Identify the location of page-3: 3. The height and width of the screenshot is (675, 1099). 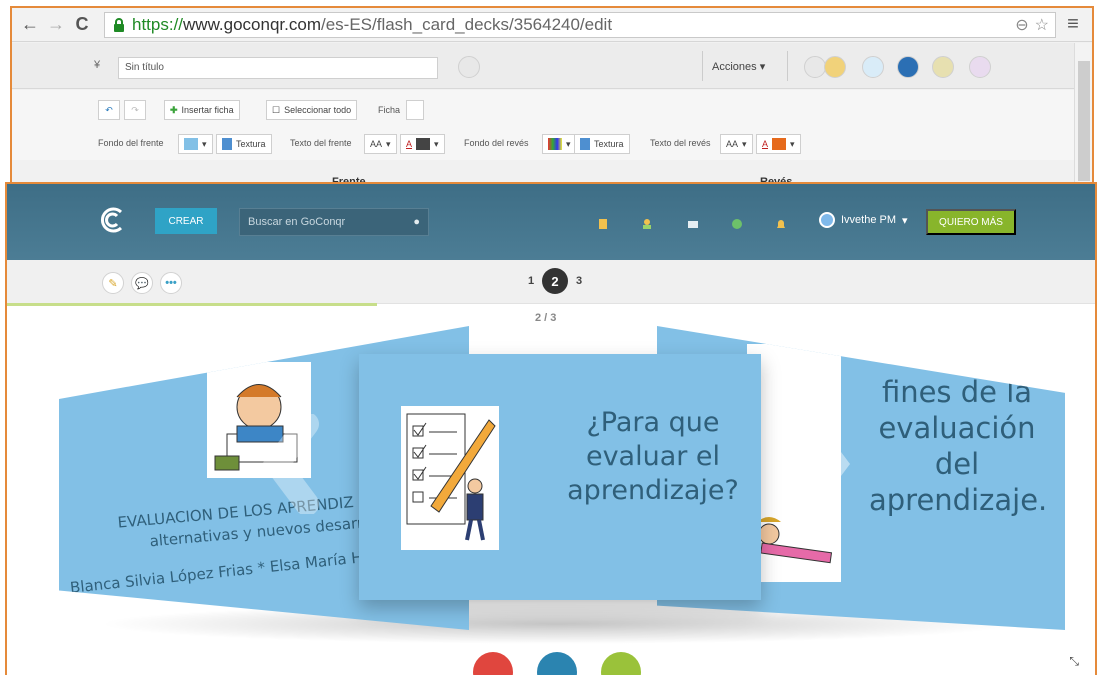
(579, 281).